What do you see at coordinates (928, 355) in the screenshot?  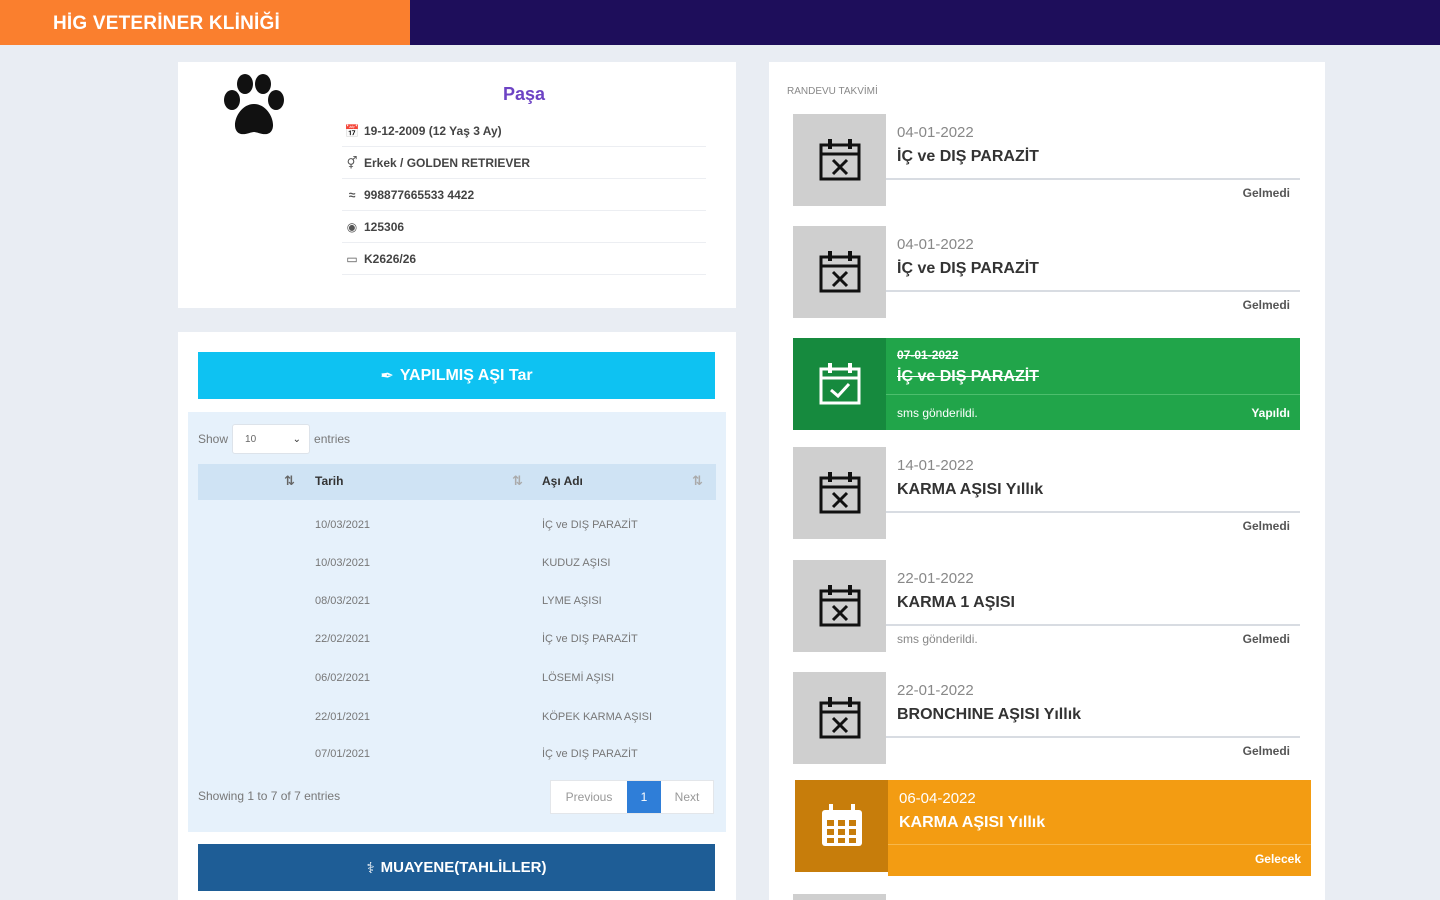 I see `appointment-date: 07-01-2022` at bounding box center [928, 355].